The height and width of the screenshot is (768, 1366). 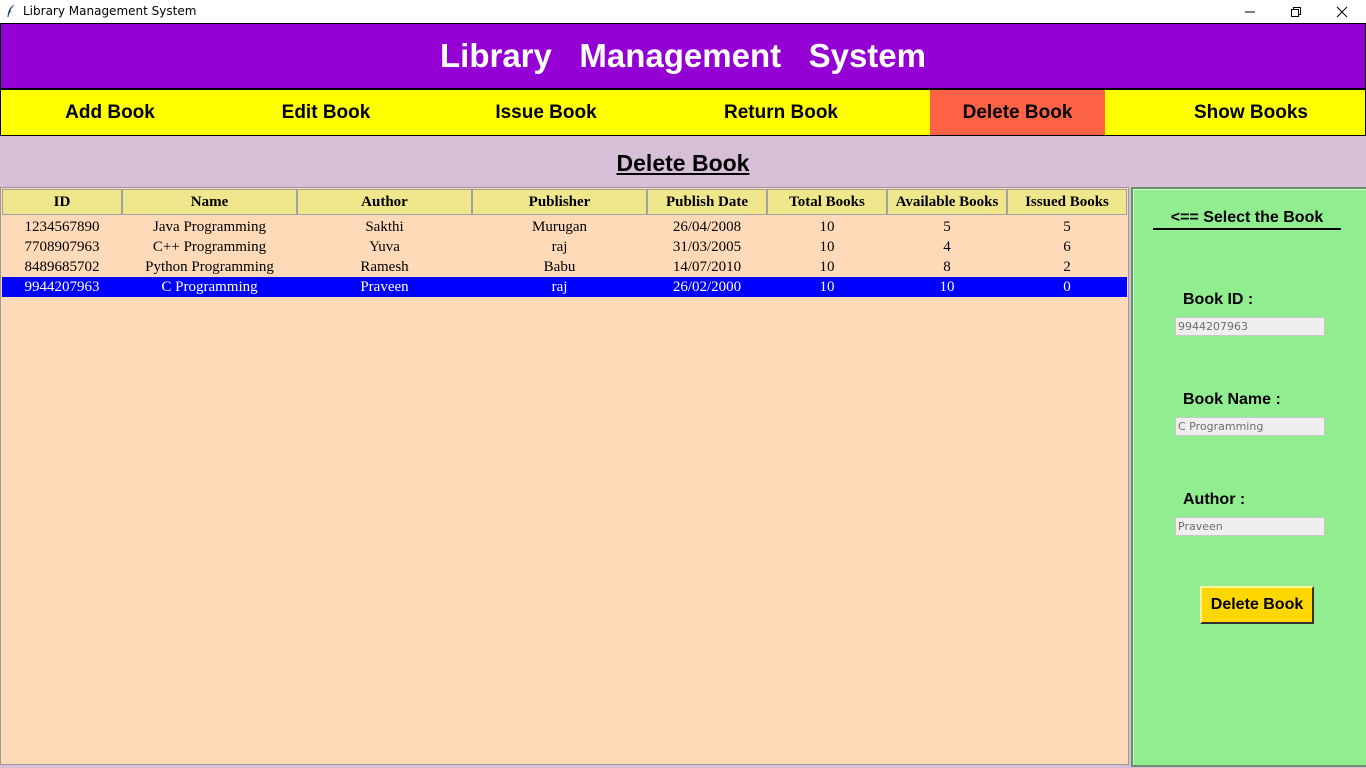 I want to click on column-header-publish-date: Publish Date, so click(x=707, y=202).